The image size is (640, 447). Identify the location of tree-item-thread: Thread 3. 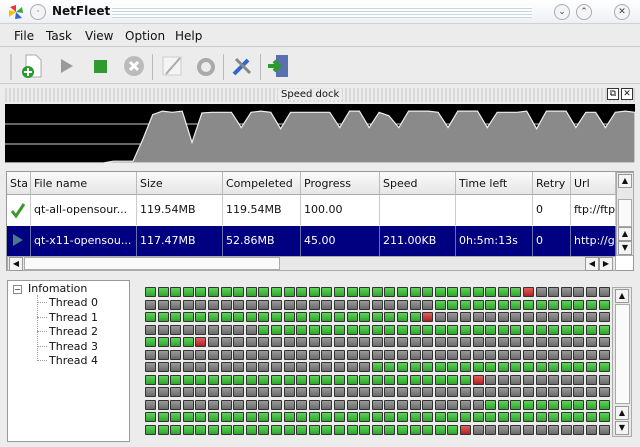
(73, 346).